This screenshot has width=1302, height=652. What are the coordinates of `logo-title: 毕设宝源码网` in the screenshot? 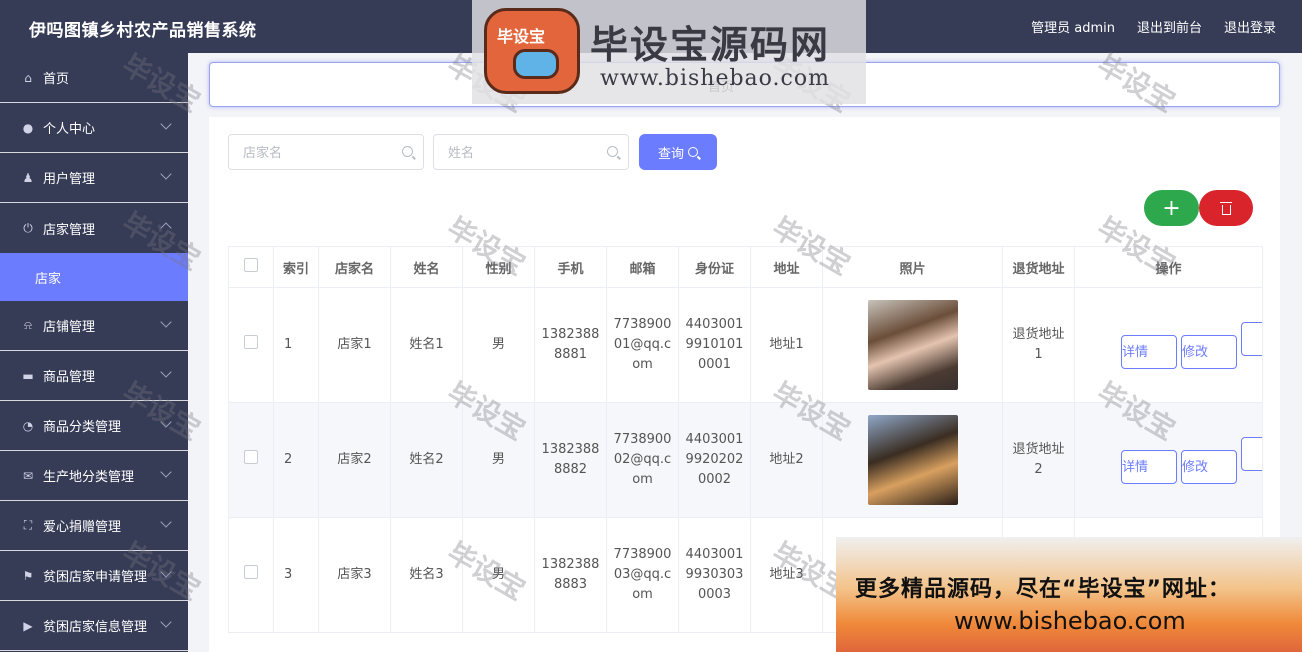 It's located at (710, 45).